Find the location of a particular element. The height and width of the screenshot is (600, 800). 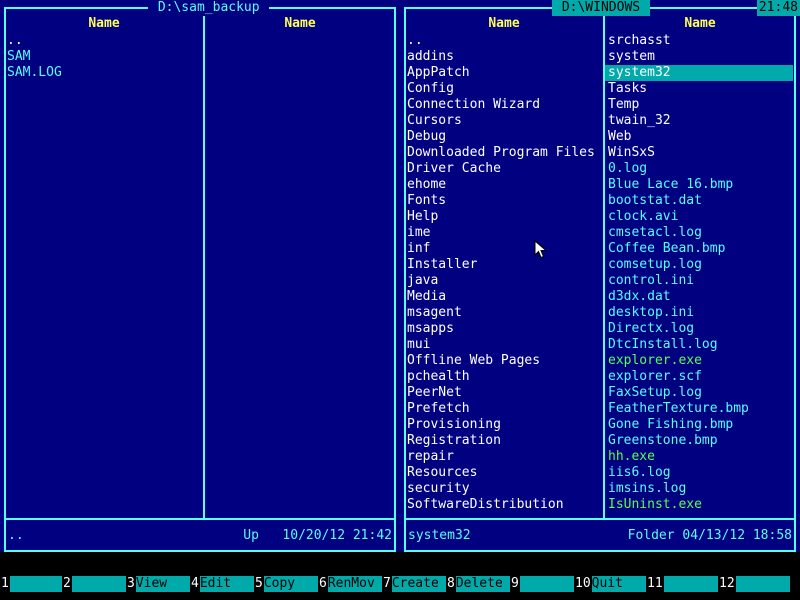

file-entry: 0.log is located at coordinates (699, 169).